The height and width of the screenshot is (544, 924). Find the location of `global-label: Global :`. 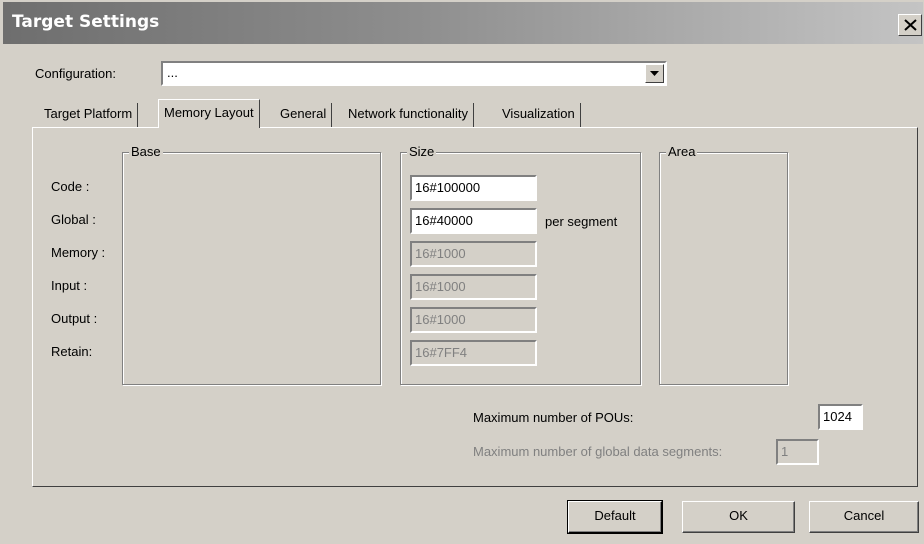

global-label: Global : is located at coordinates (73, 219).